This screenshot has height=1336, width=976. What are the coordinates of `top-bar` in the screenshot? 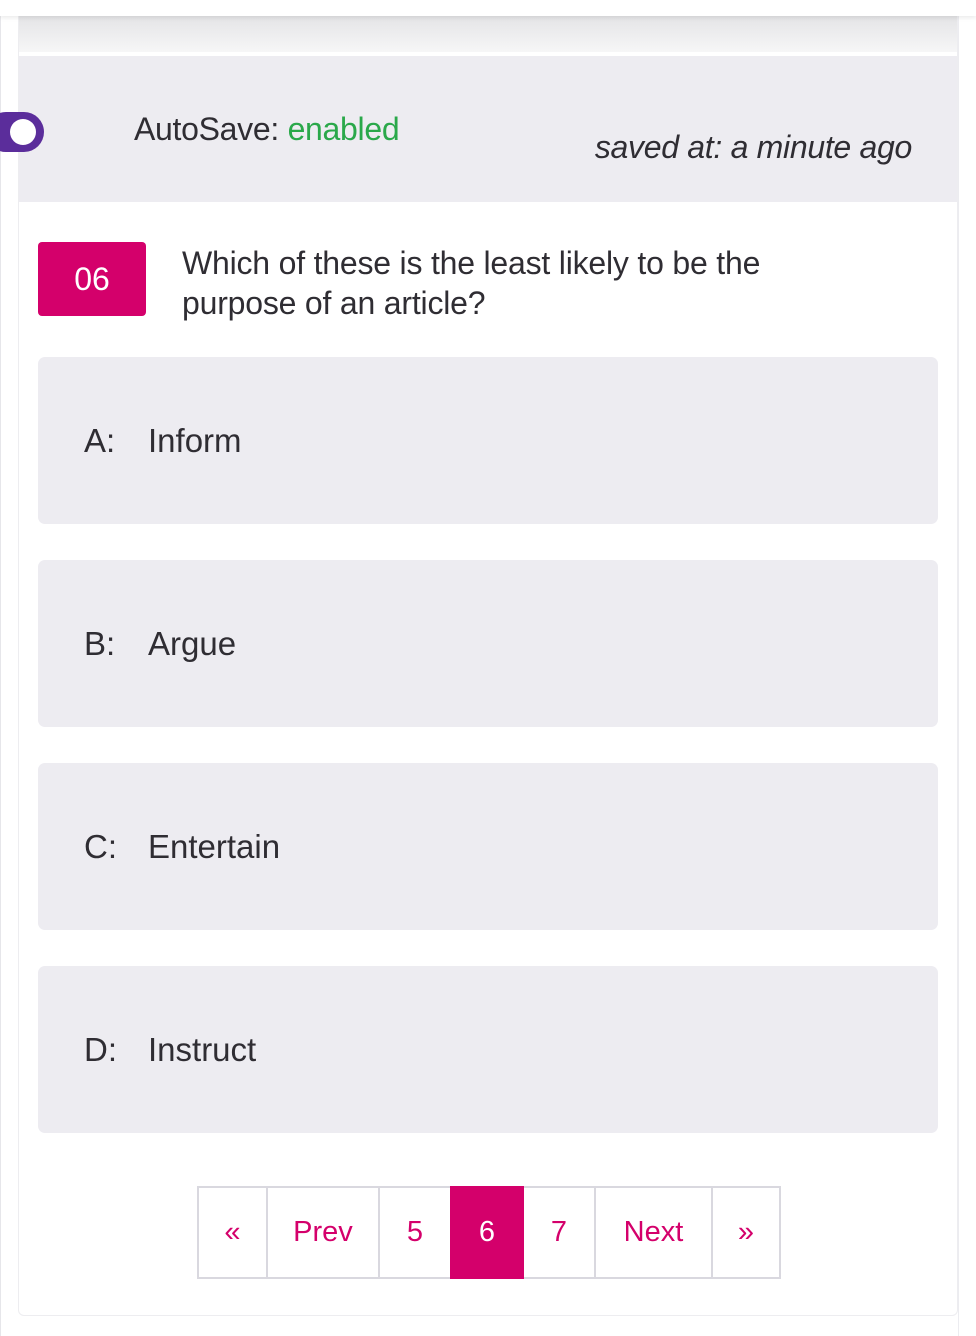 It's located at (488, 8).